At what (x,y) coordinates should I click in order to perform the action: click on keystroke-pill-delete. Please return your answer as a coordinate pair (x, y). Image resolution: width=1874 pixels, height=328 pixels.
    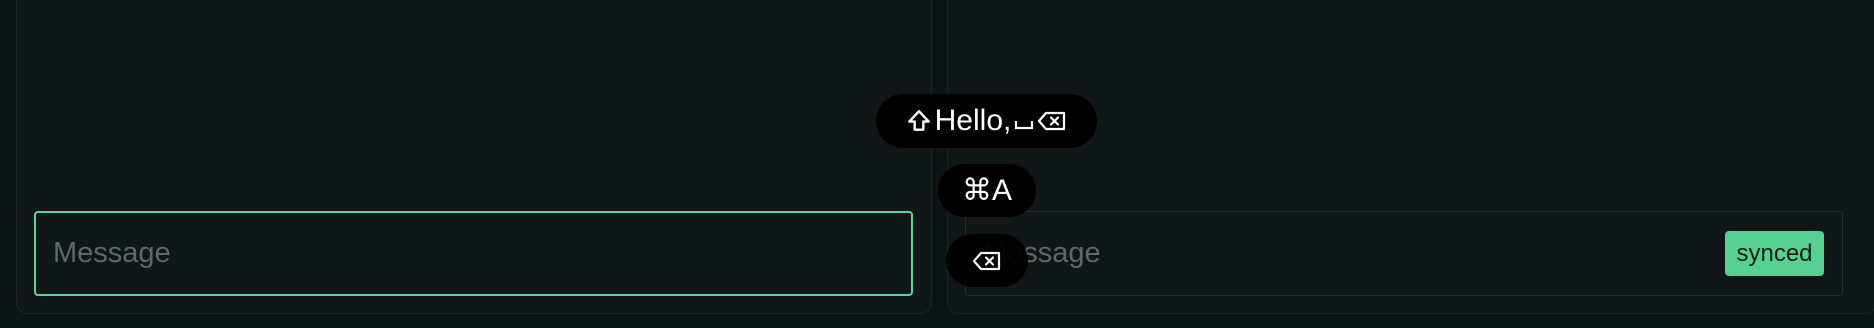
    Looking at the image, I should click on (987, 260).